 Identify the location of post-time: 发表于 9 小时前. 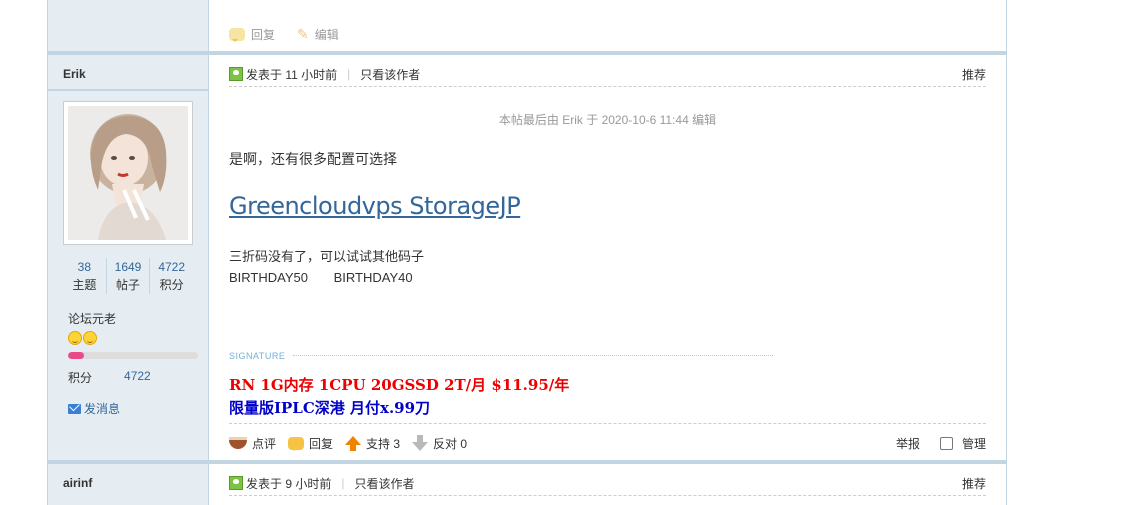
(289, 483).